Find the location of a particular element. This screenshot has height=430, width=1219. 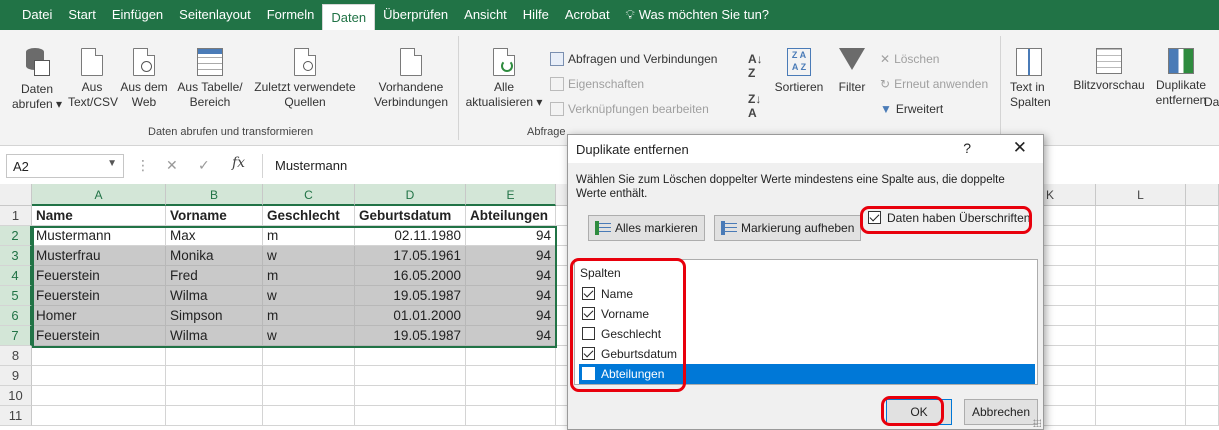

sort-az-icon: A↓ Z is located at coordinates (755, 66).